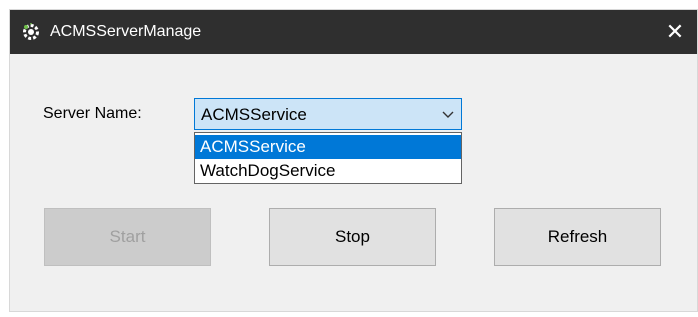 Image resolution: width=698 pixels, height=317 pixels. Describe the element at coordinates (31, 32) in the screenshot. I see `gear-icon` at that location.